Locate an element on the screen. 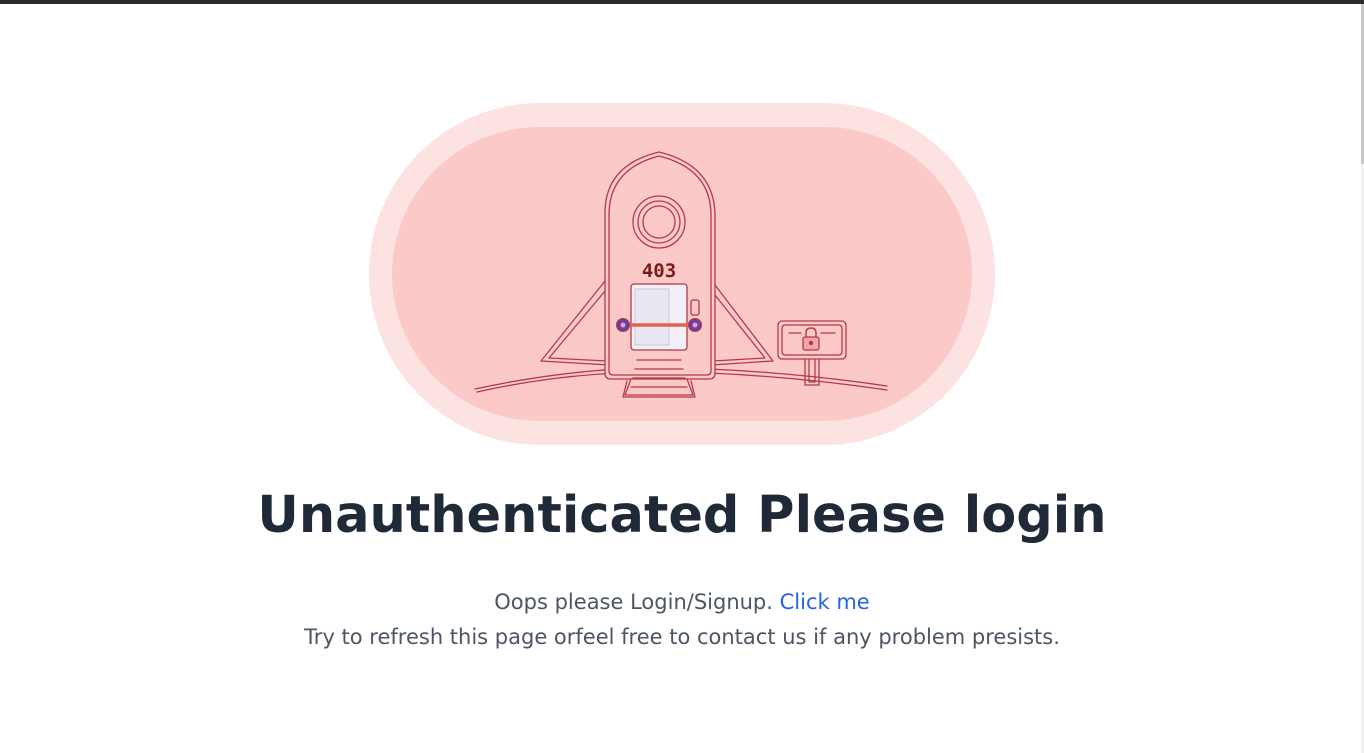 This screenshot has height=753, width=1364. message-line-1: Oops please Login/Signup. Click me is located at coordinates (682, 602).